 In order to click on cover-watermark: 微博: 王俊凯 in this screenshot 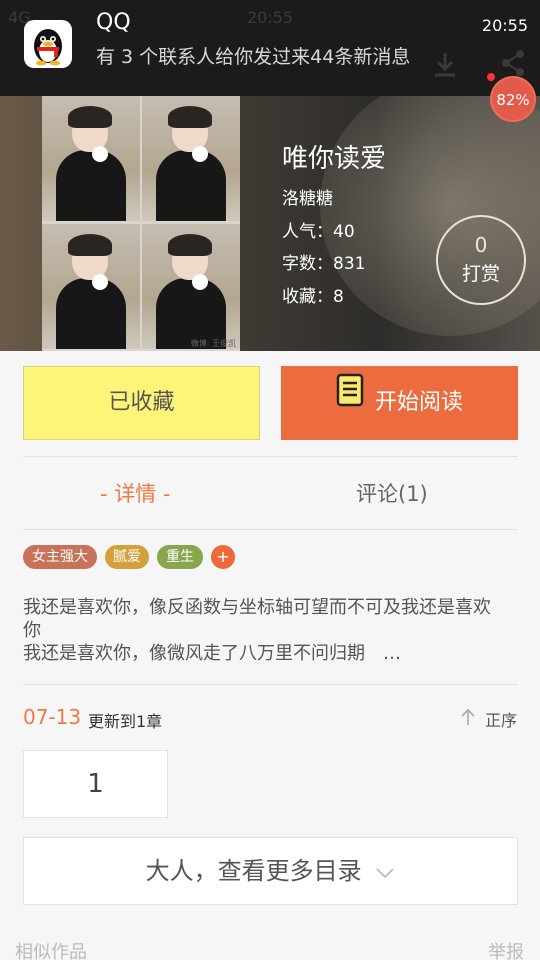, I will do `click(213, 343)`.